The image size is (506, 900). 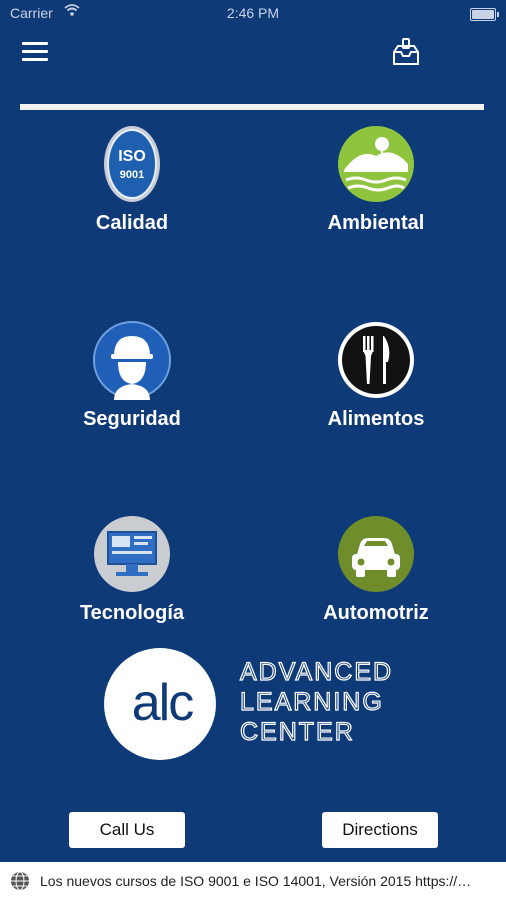 What do you see at coordinates (316, 672) in the screenshot?
I see `logo-line-1: ADVANCED` at bounding box center [316, 672].